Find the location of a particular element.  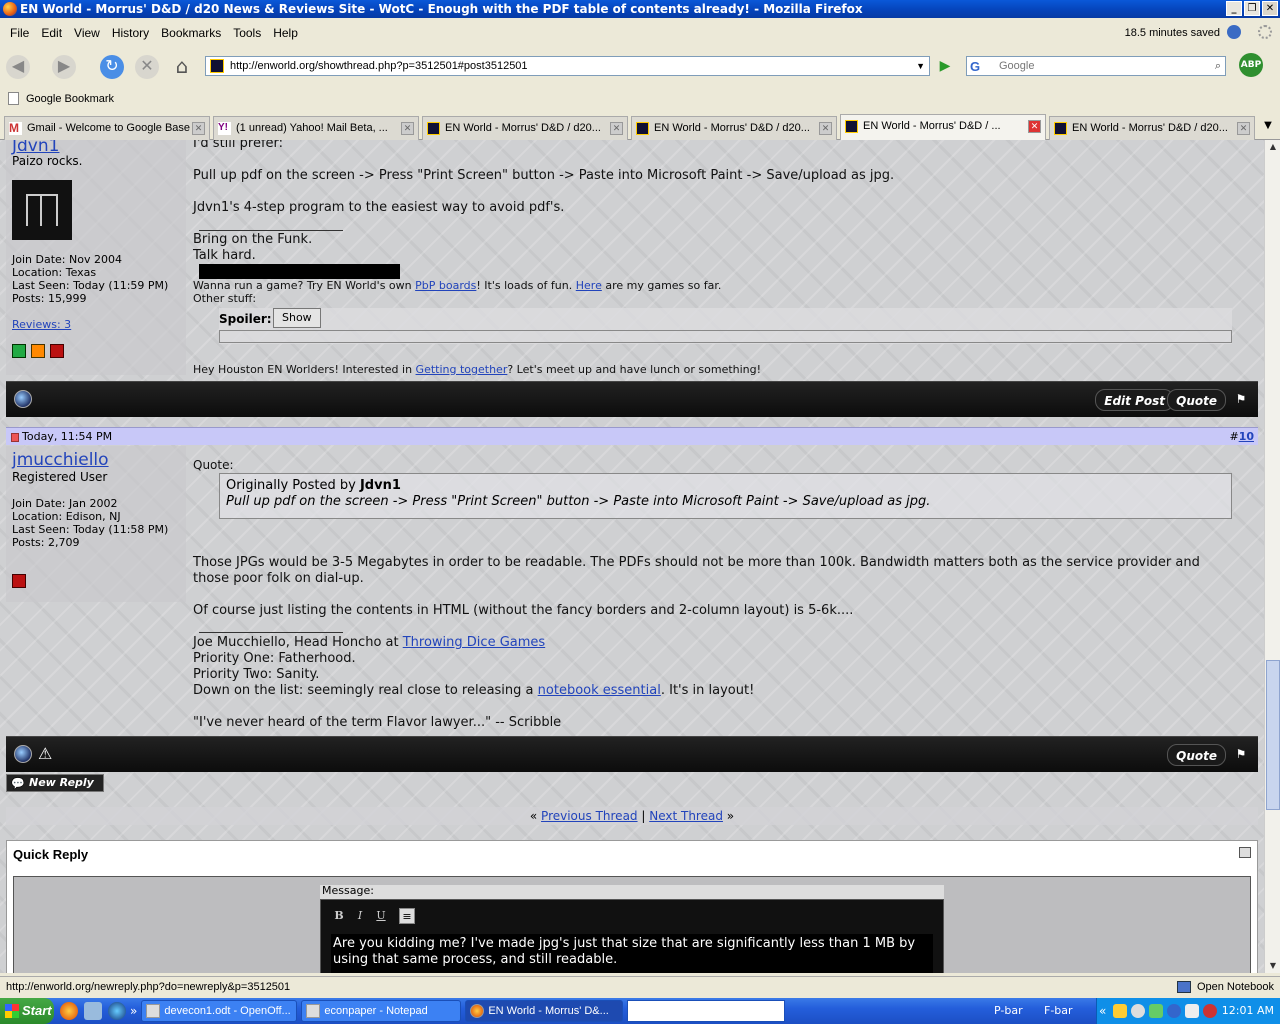

menu-file: File is located at coordinates (19, 33).